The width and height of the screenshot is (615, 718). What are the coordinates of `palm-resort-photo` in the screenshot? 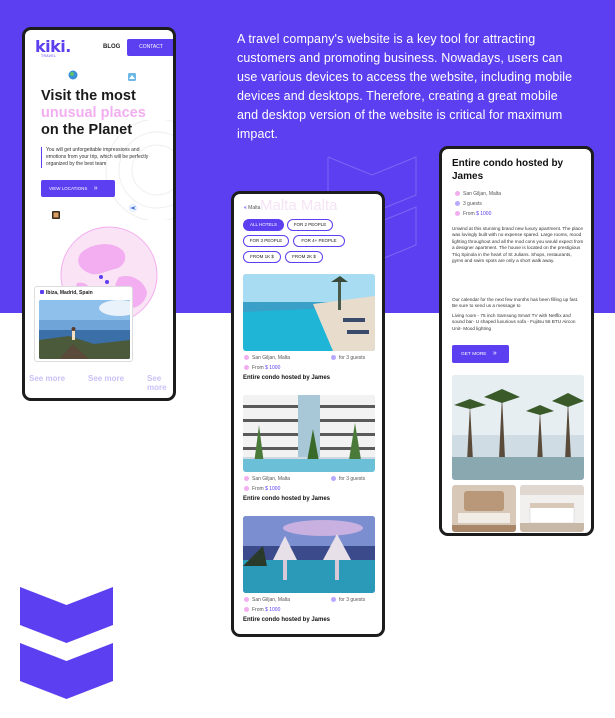 It's located at (518, 427).